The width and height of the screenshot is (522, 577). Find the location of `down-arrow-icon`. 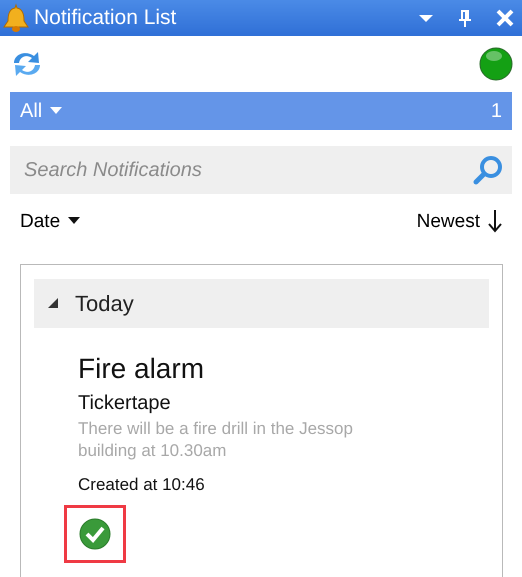

down-arrow-icon is located at coordinates (495, 221).